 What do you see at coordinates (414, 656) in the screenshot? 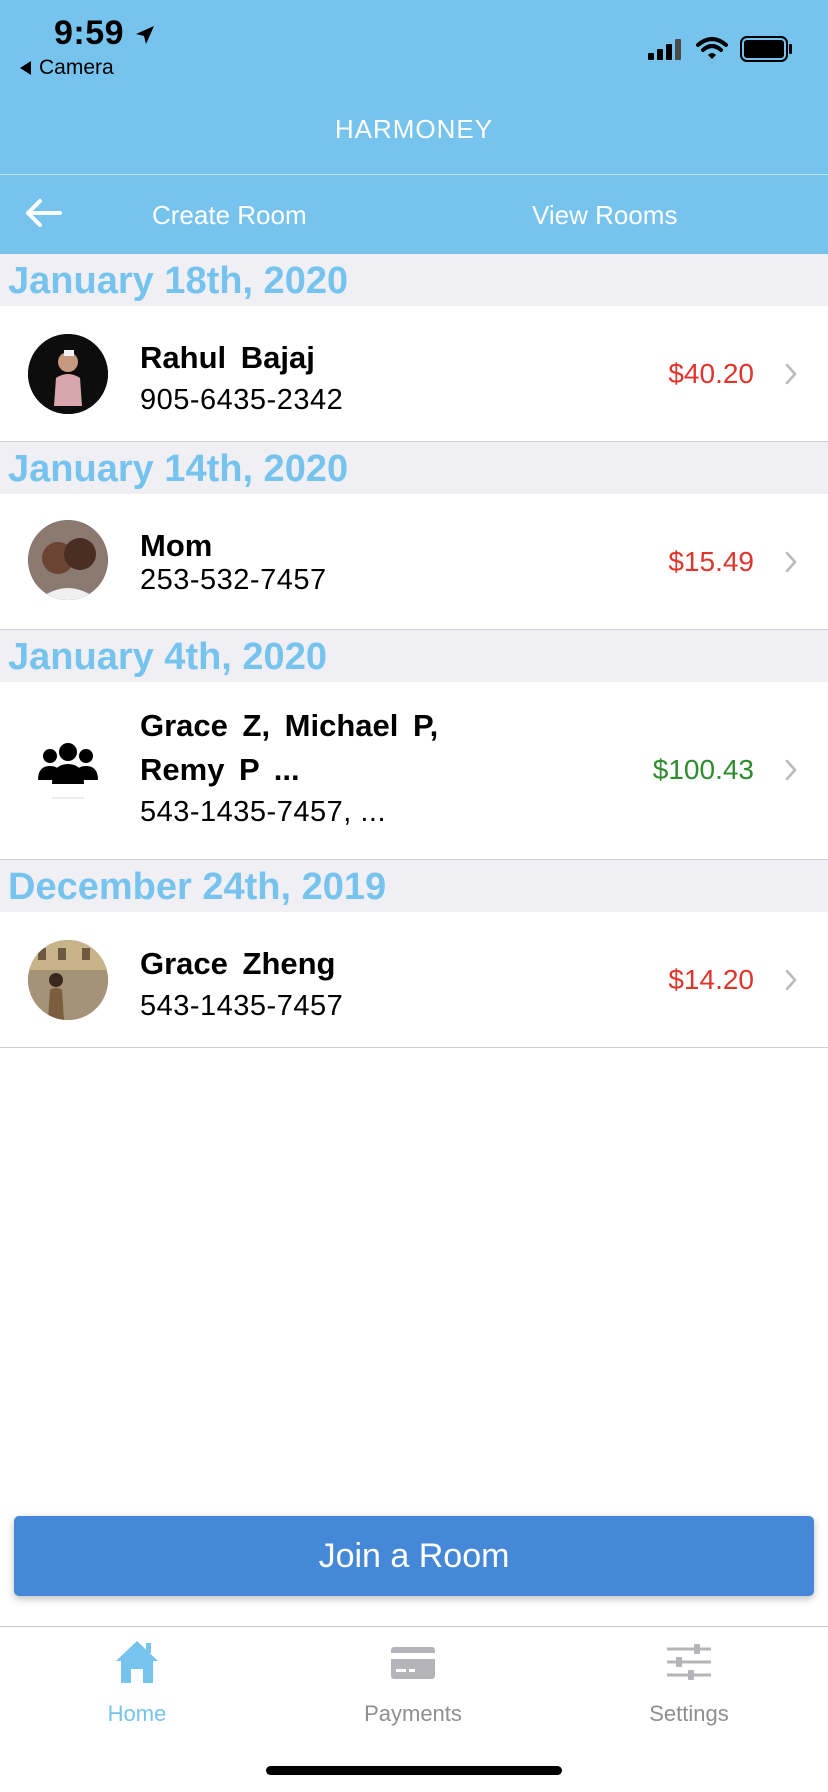
I see `section-header-date: January 4th, 2020` at bounding box center [414, 656].